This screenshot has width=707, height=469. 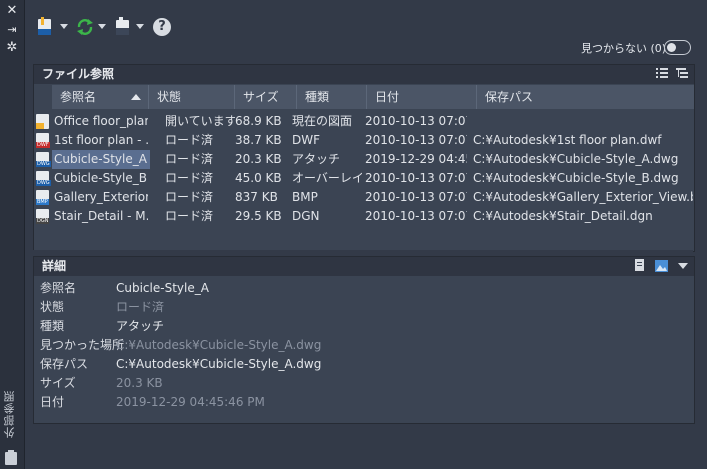 I want to click on detail-label: 見つかった場所, so click(x=82, y=345).